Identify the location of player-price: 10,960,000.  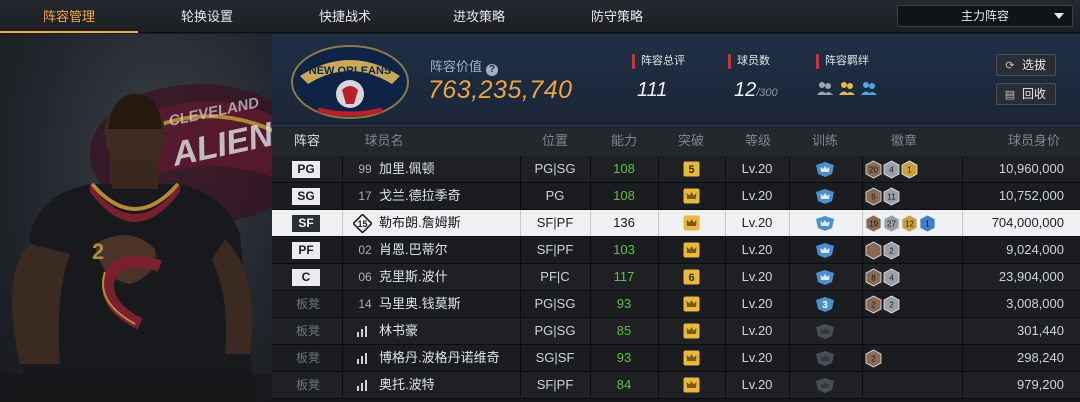
(1031, 168).